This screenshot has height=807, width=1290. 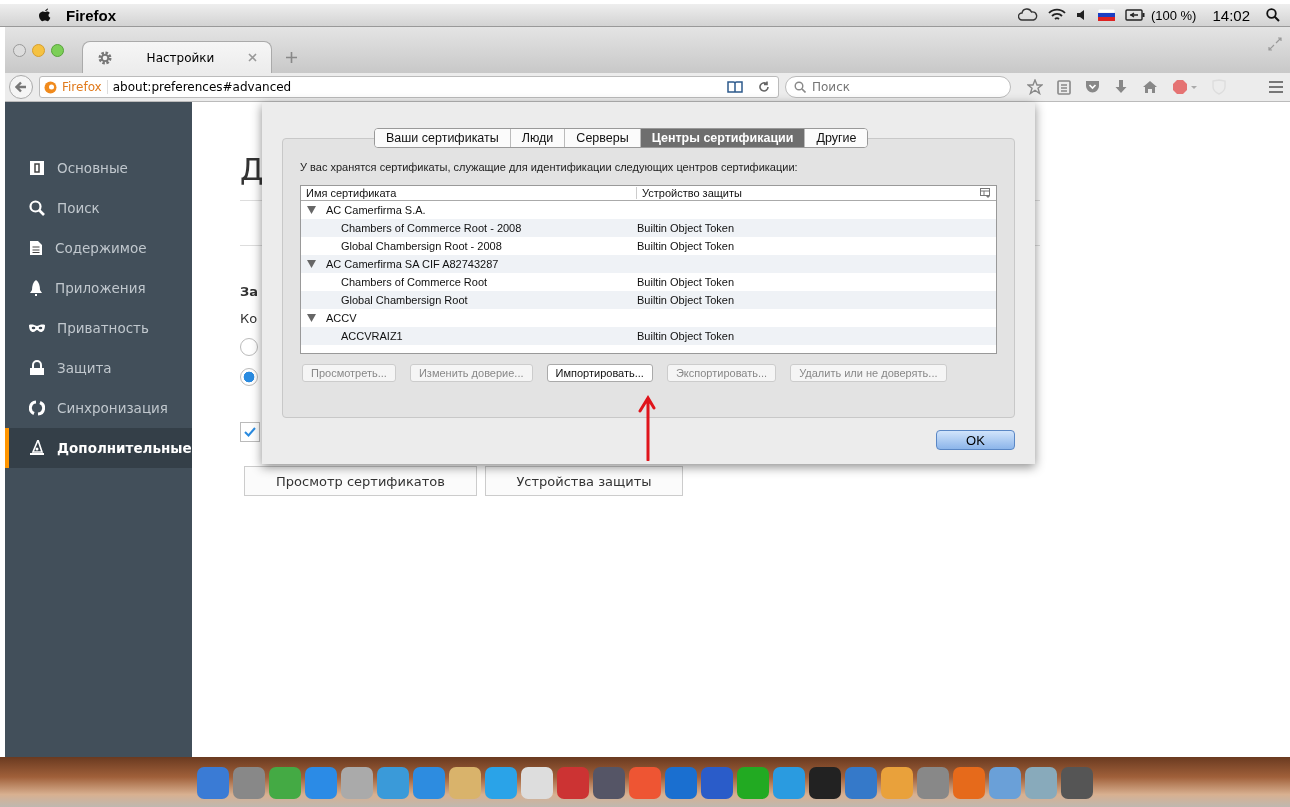 I want to click on description-text: У вас хранятся сертификаты, служащие для идентификации следующих центров сертификации:, so click(x=549, y=167).